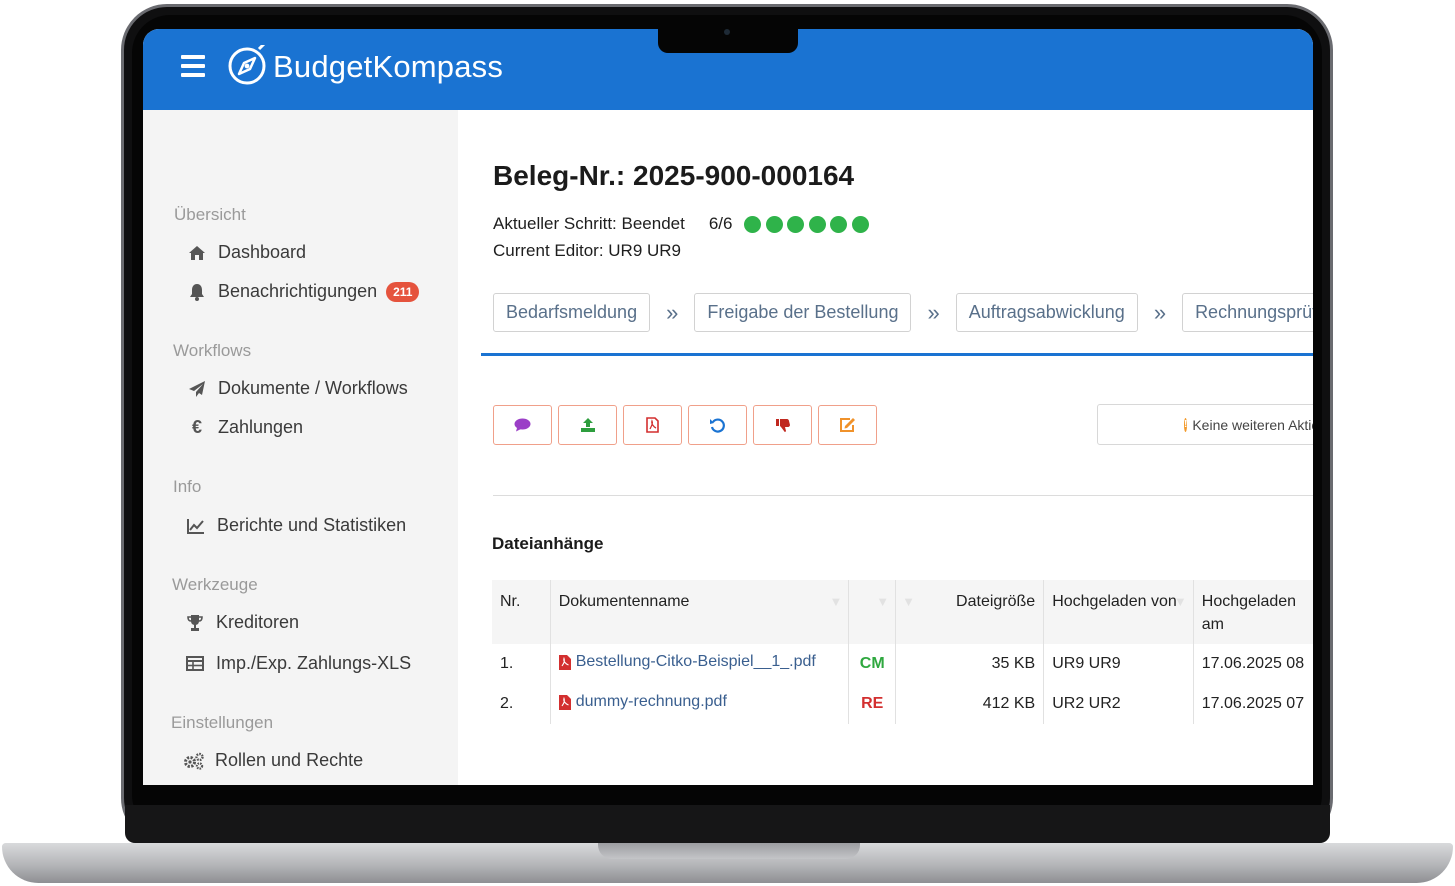 This screenshot has width=1455, height=886. Describe the element at coordinates (687, 662) in the screenshot. I see `file-link: Bestellung-Citko-Beispiel__1_.pdf` at that location.